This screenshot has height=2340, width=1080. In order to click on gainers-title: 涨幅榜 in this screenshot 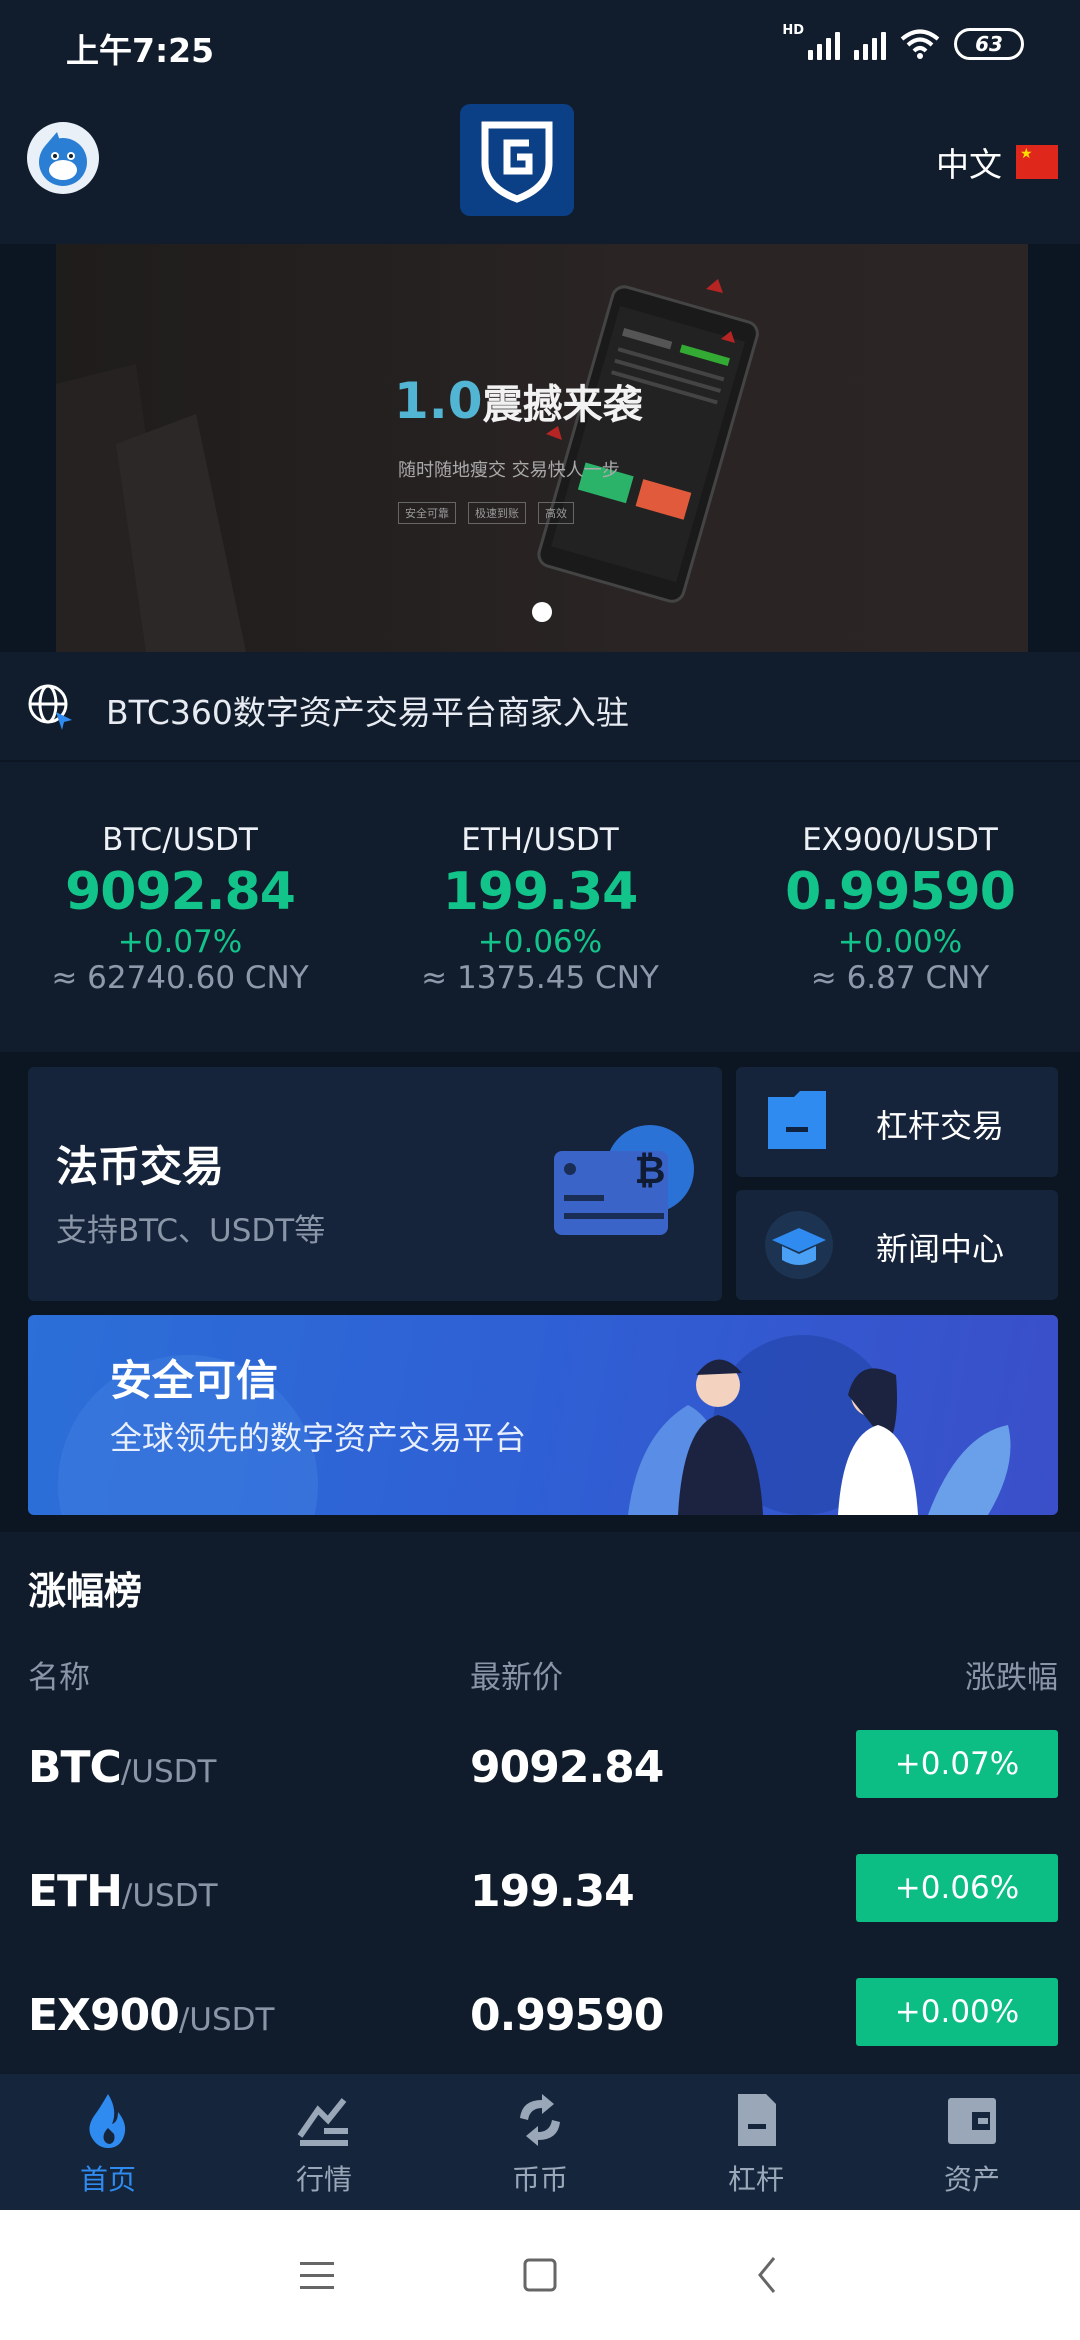, I will do `click(85, 1591)`.